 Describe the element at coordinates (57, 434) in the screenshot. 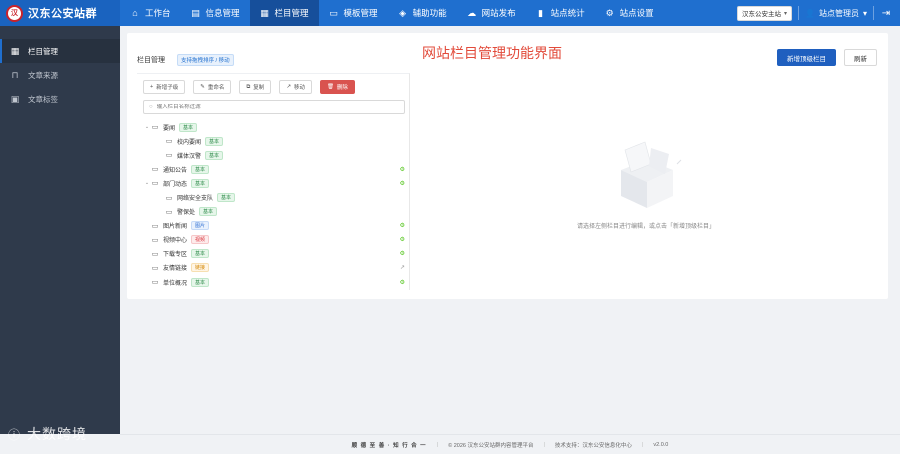

I see `watermark-text: 大数跨境` at that location.